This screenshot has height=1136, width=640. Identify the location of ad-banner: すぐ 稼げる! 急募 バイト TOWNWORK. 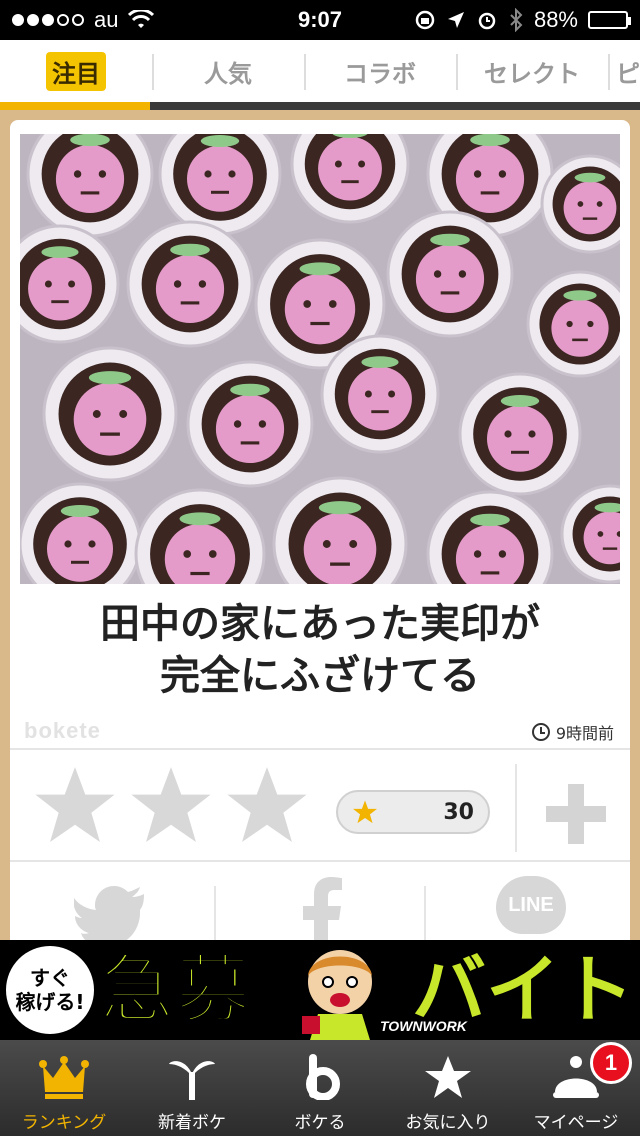
(320, 990).